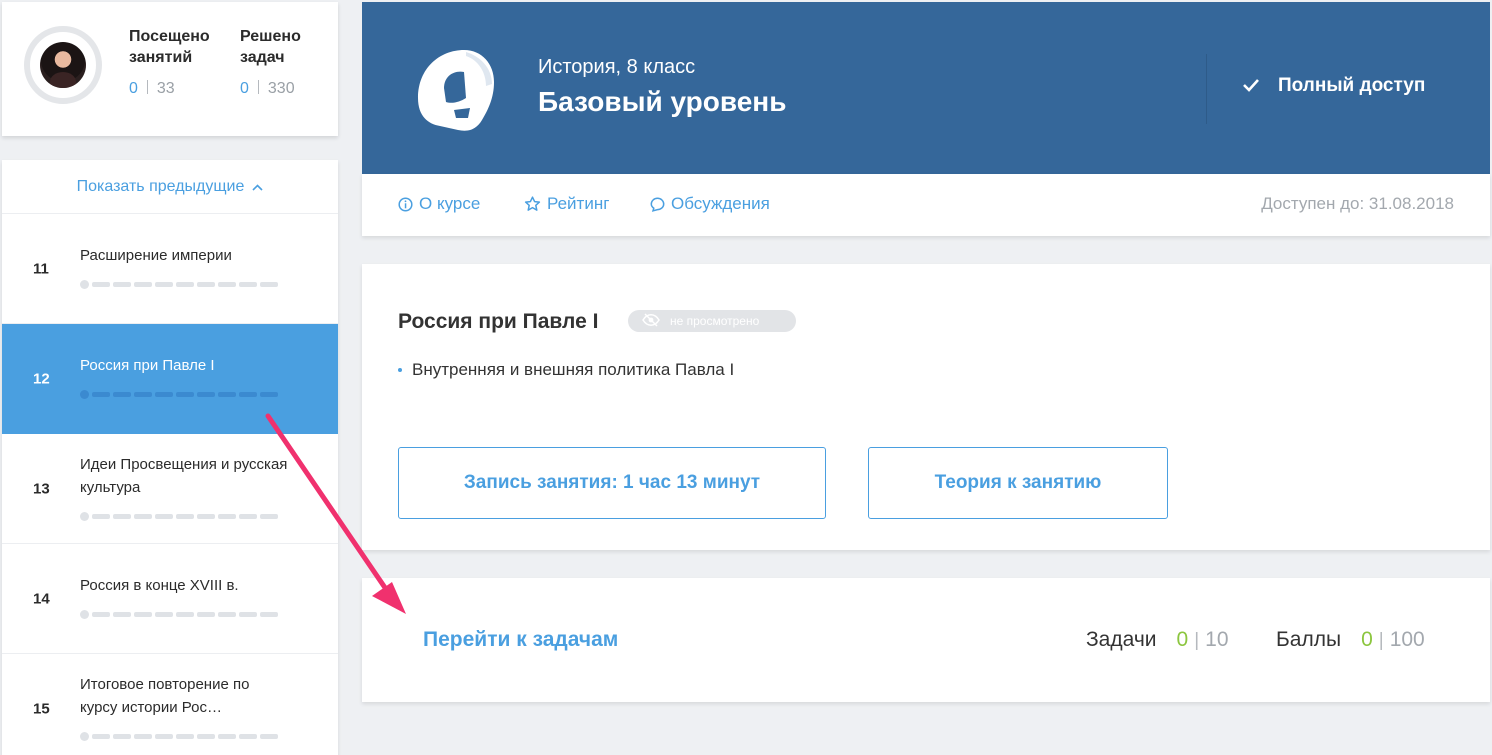 Image resolution: width=1492 pixels, height=755 pixels. Describe the element at coordinates (170, 379) in the screenshot. I see `lesson-item-12: 12 Россия при Павле I` at that location.